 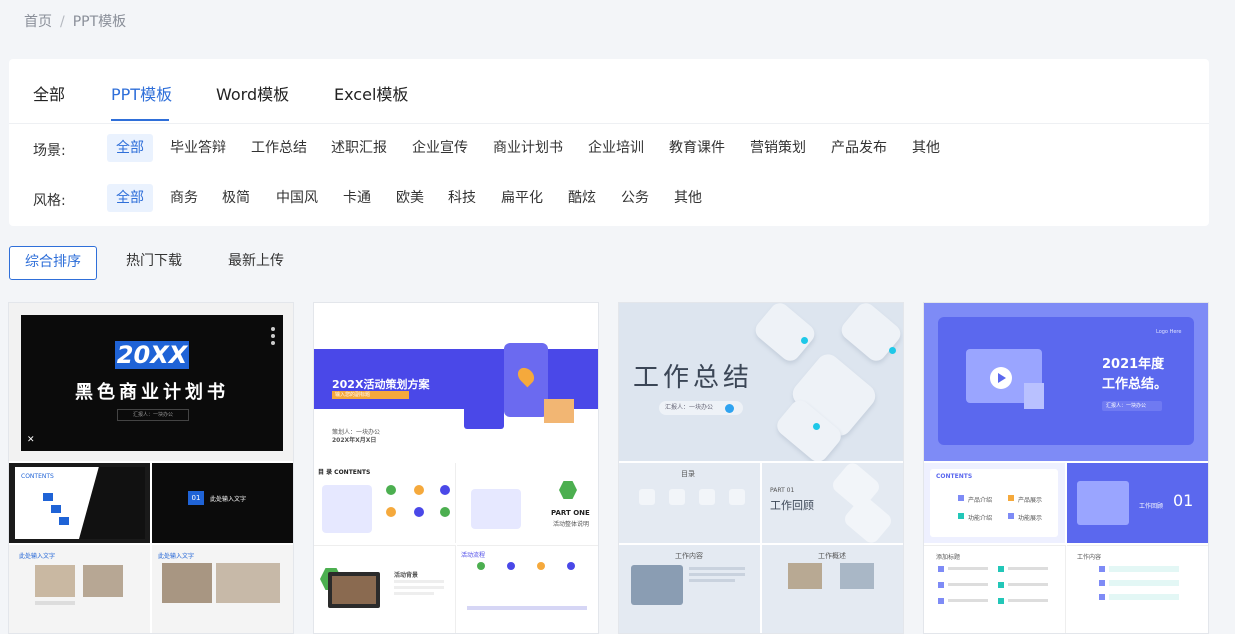 I want to click on scene-option-business-plan: 商业计划书, so click(x=528, y=148).